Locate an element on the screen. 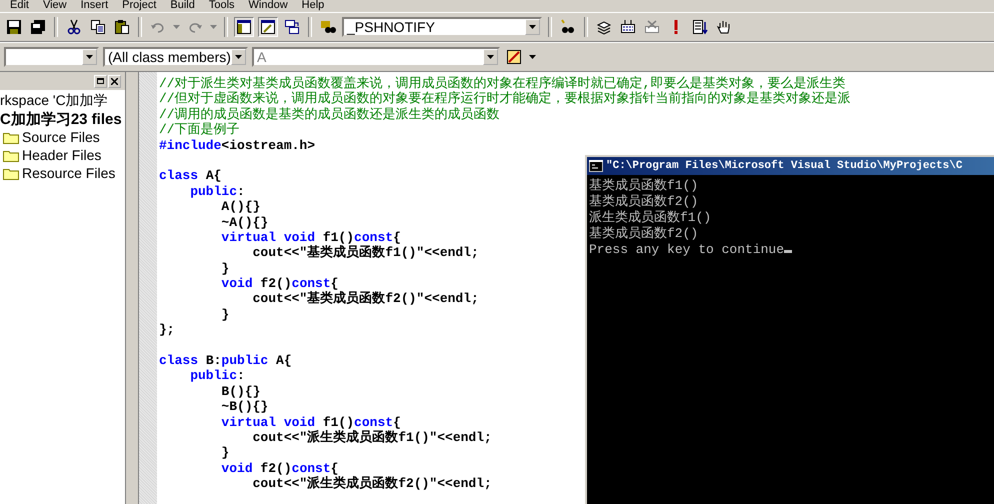 The image size is (994, 504). code-line: //但对于虚函数来说，调用成员函数的对象要在程序运行时才能确定，要根据对象指针当前指向的对象是基类对象还是派 is located at coordinates (505, 99).